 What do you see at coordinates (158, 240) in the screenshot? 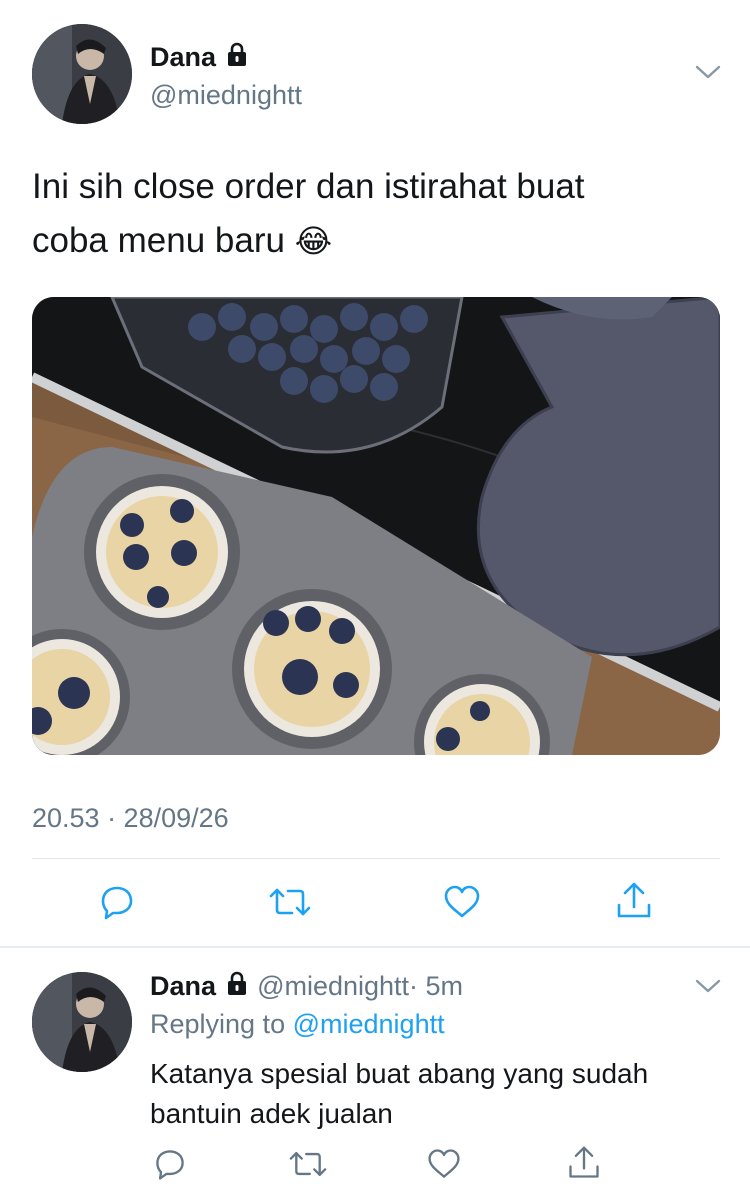
I see `tweet-text-line: coba menu baru` at bounding box center [158, 240].